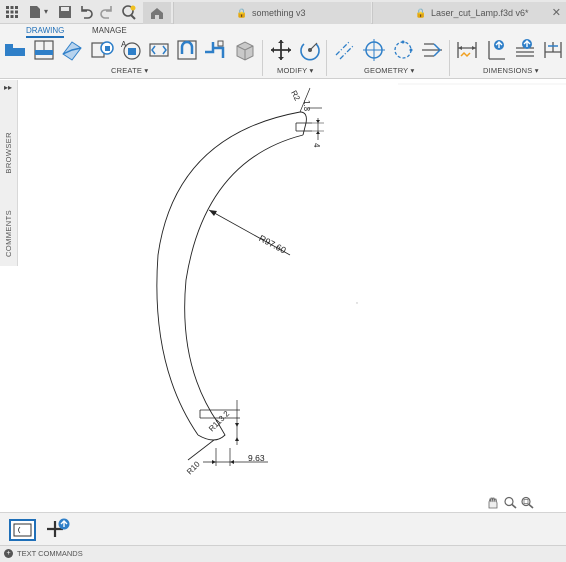  I want to click on group-modify: MODIFY ▾, so click(295, 70).